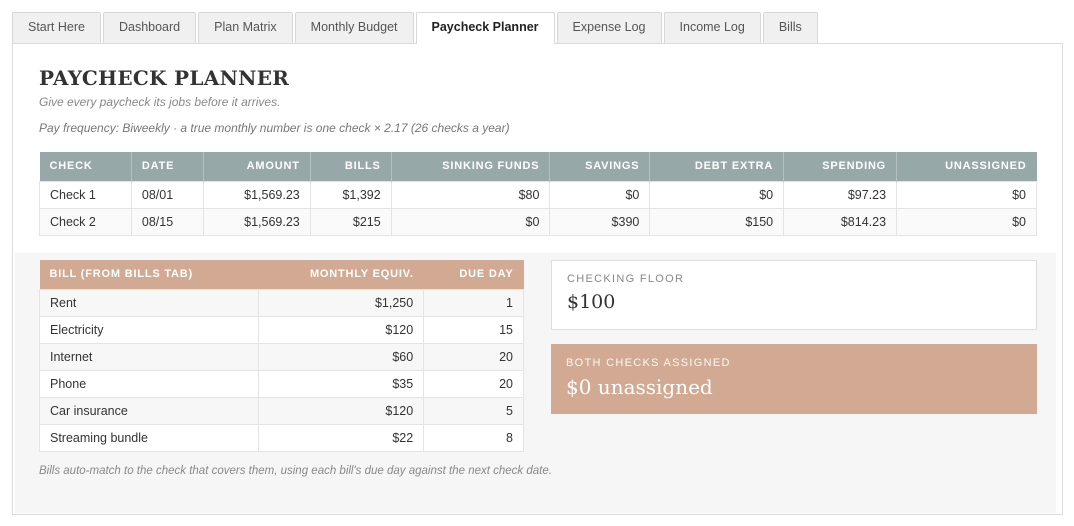 This screenshot has width=1074, height=526. What do you see at coordinates (609, 27) in the screenshot?
I see `tab-expense-log: Expense Log` at bounding box center [609, 27].